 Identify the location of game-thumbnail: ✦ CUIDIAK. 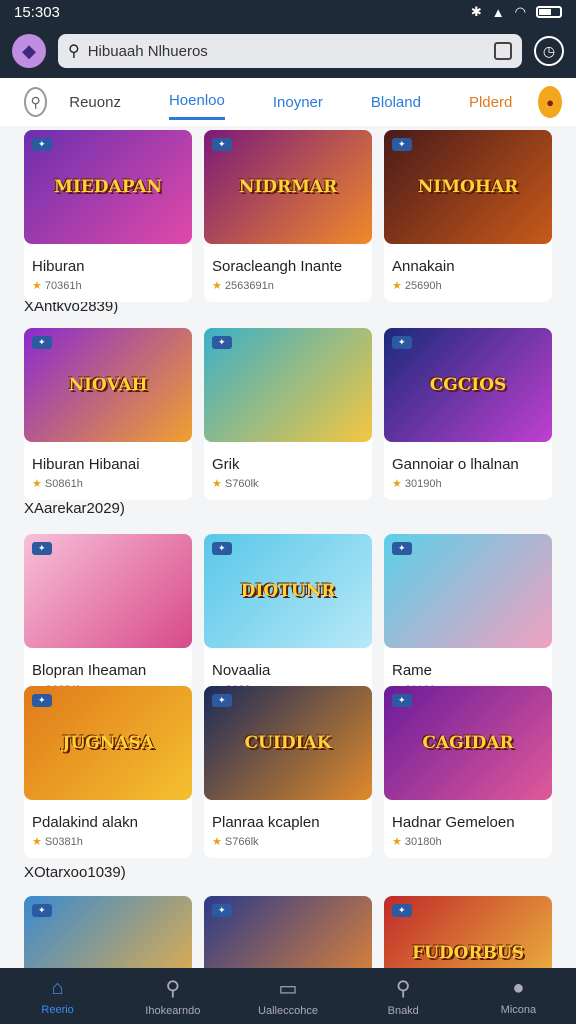
(288, 743).